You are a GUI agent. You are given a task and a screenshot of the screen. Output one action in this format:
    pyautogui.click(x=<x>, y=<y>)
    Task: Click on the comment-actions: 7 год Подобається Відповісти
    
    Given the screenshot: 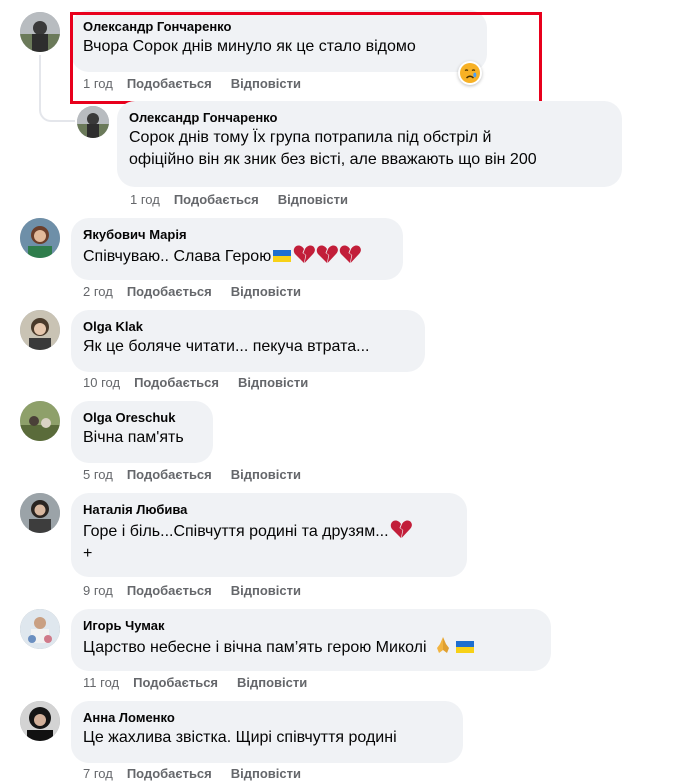 What is the action you would take?
    pyautogui.click(x=201, y=774)
    